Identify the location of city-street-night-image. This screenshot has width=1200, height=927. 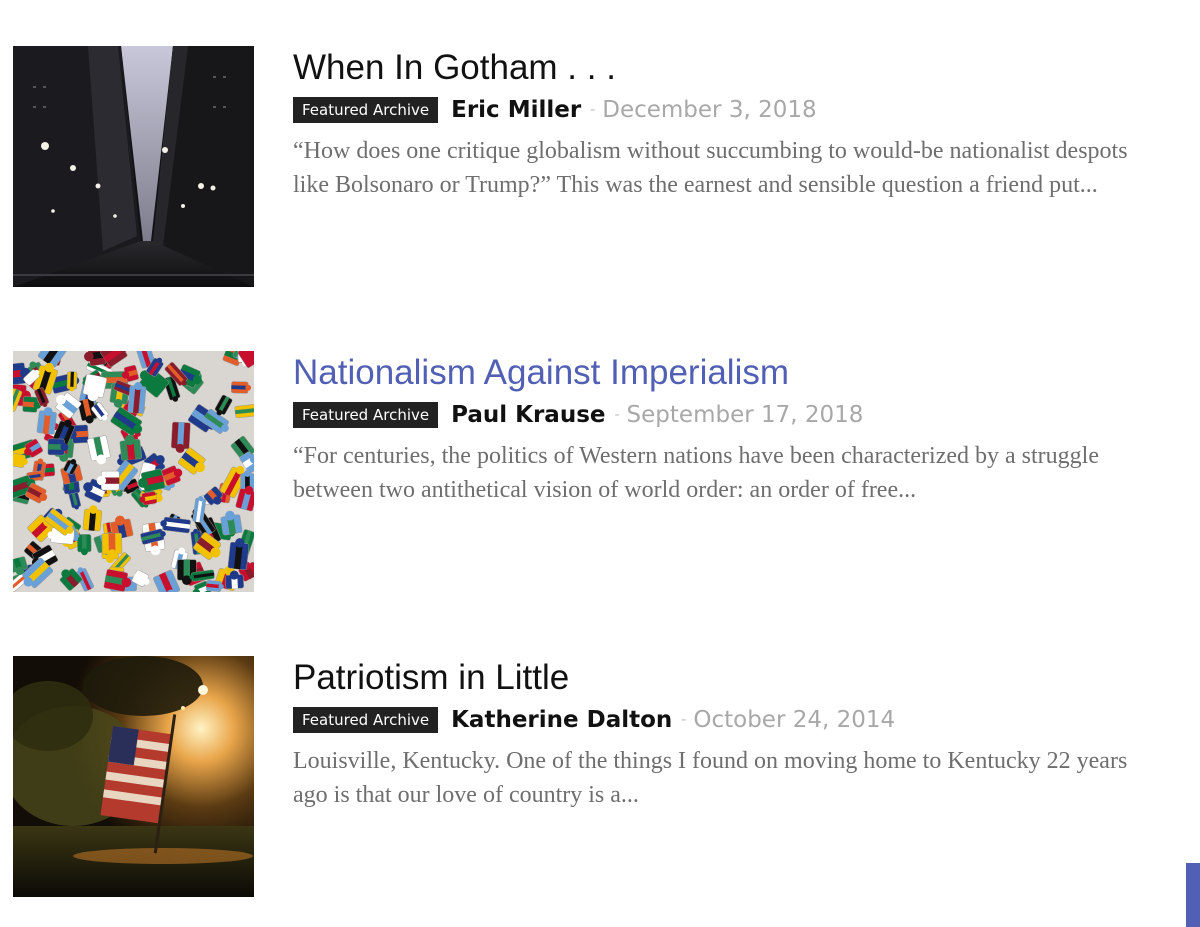
(133, 166).